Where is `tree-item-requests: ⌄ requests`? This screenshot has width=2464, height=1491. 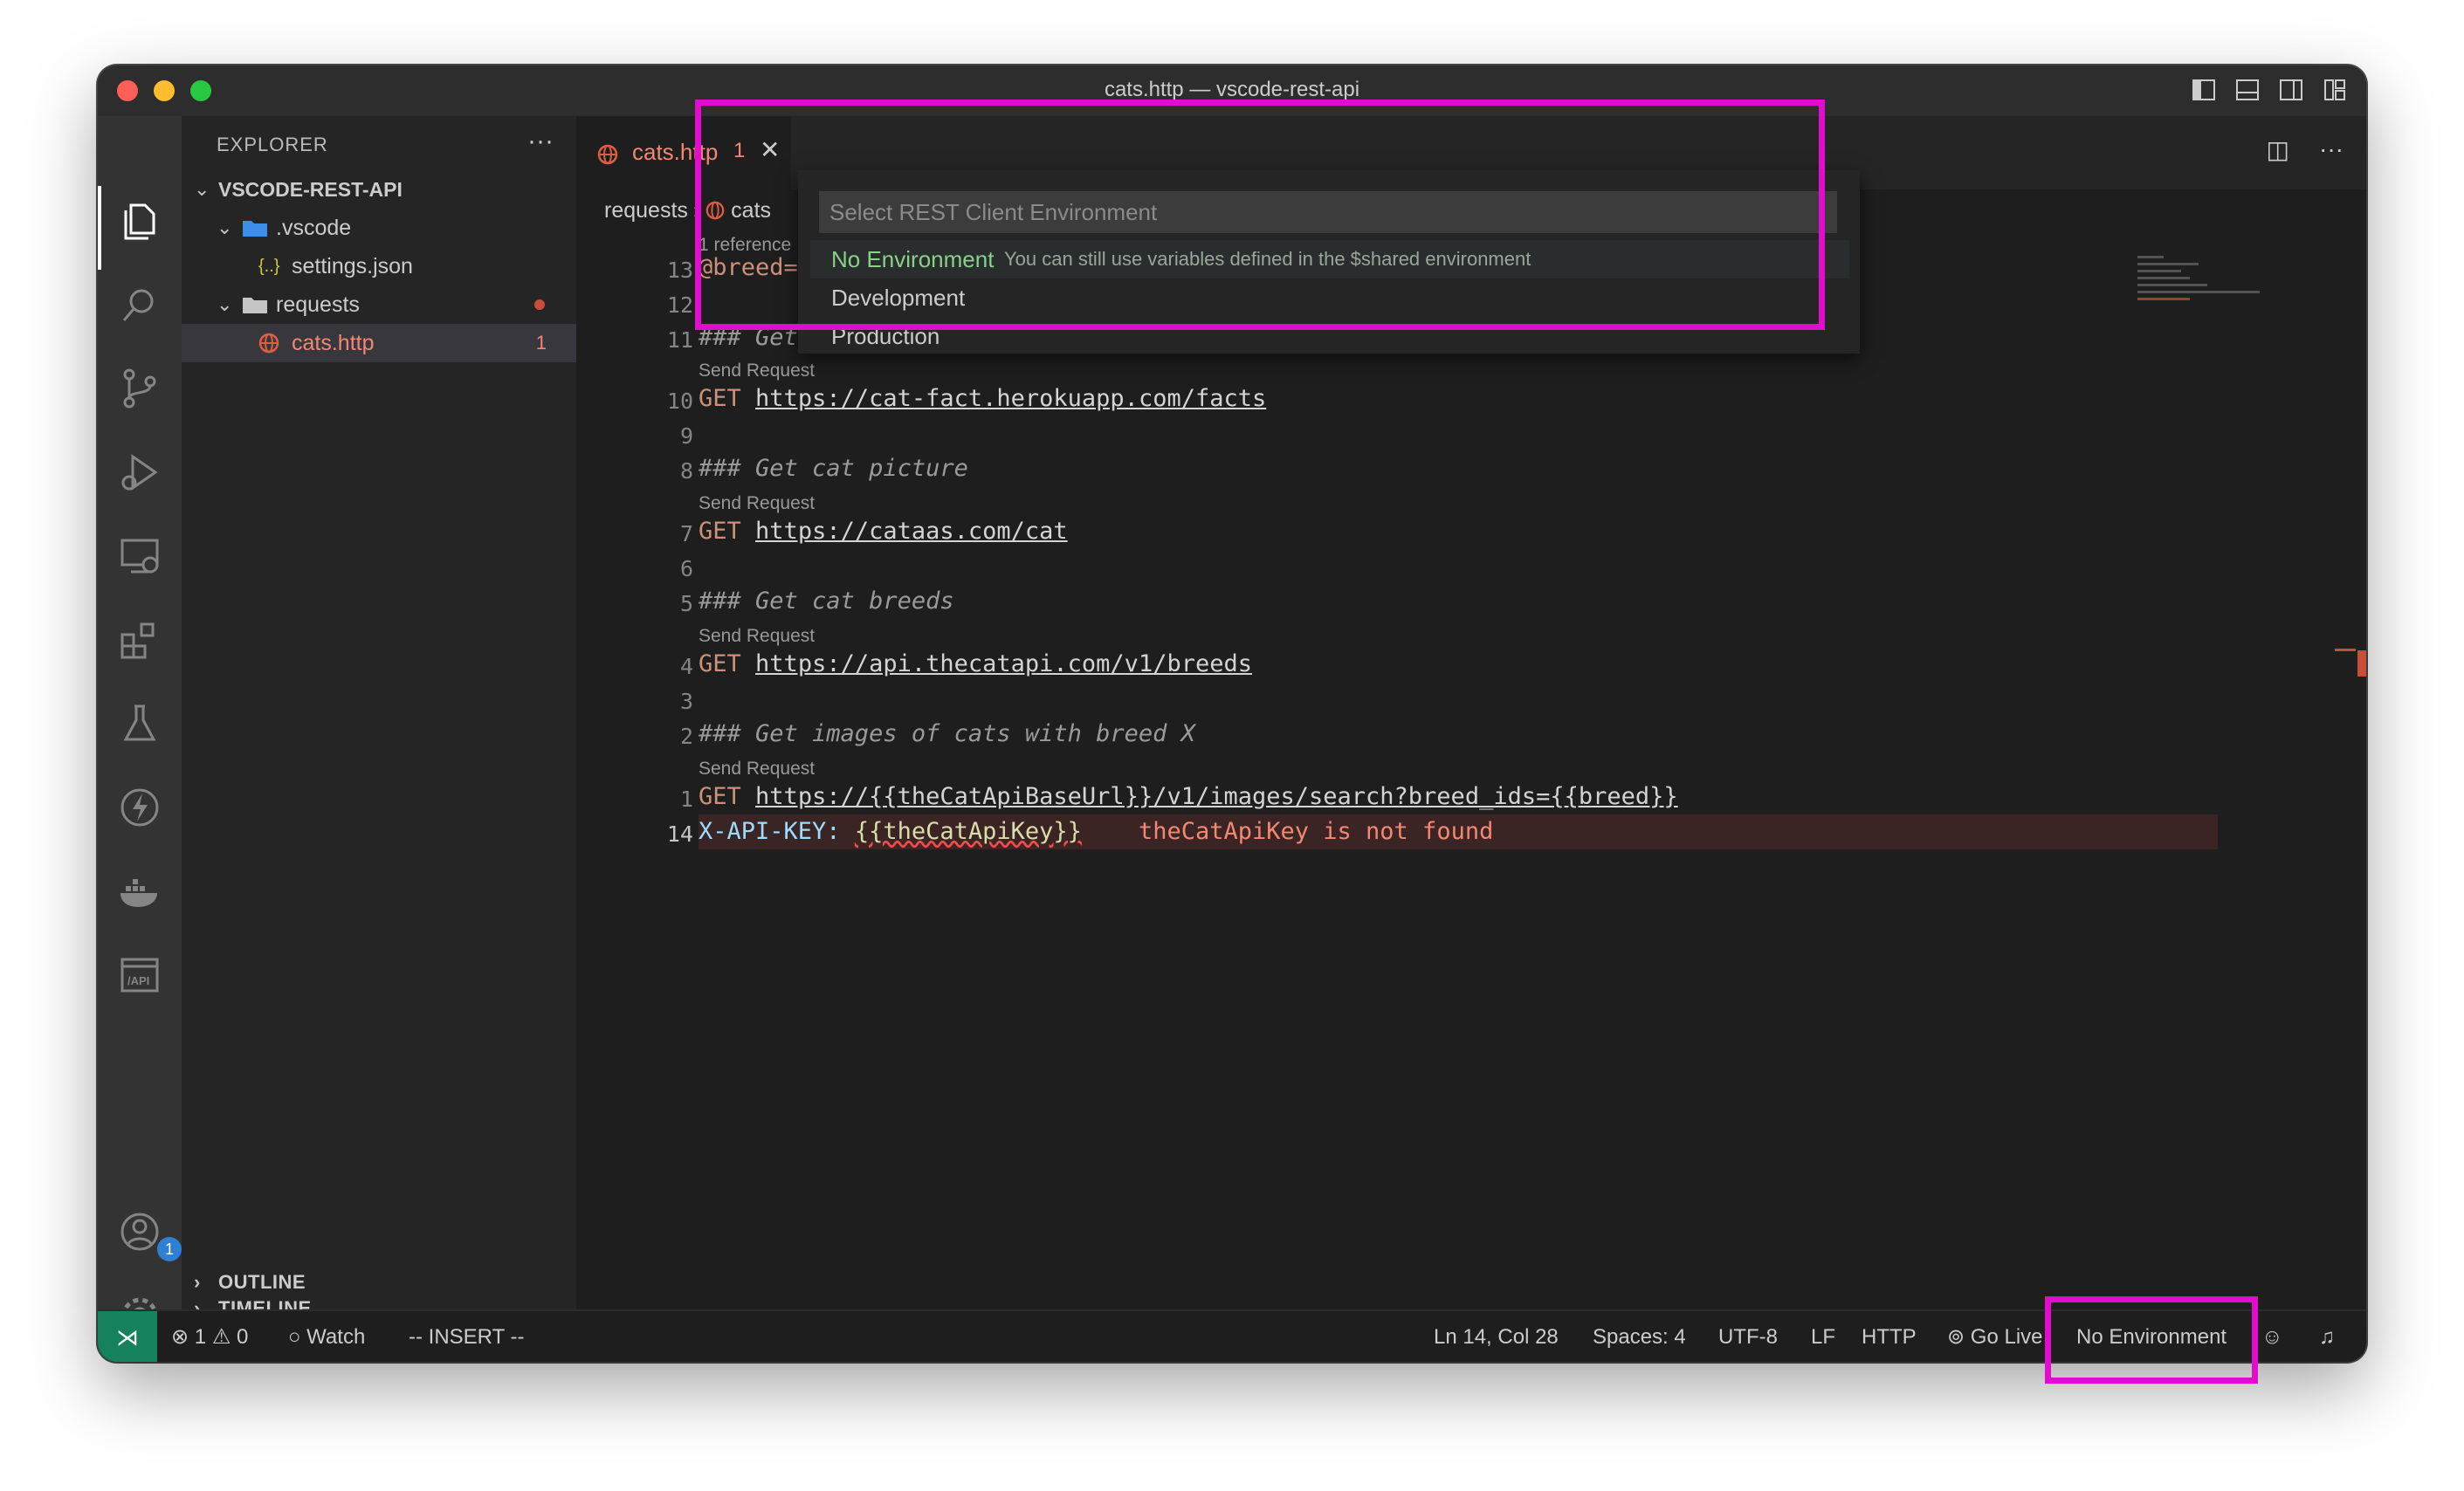
tree-item-requests: ⌄ requests is located at coordinates (379, 305).